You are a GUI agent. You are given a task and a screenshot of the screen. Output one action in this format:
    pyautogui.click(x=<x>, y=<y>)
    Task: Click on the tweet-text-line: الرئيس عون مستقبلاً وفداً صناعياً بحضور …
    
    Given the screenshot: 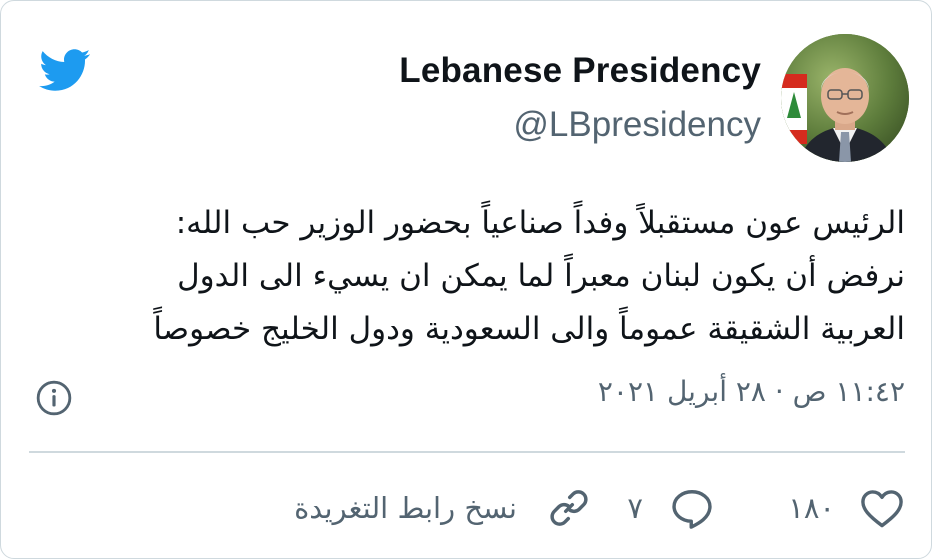 What is the action you would take?
    pyautogui.click(x=540, y=223)
    